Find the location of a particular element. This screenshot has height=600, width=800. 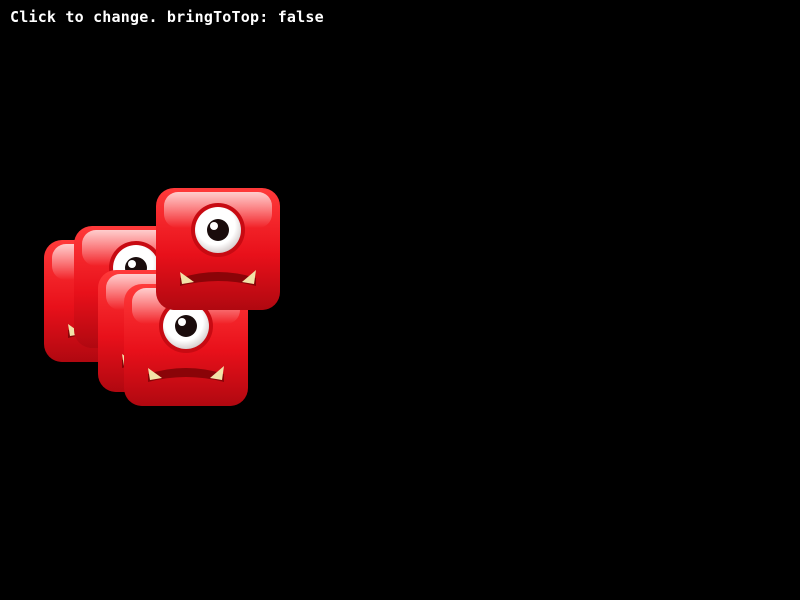

monster-sprite is located at coordinates (218, 250).